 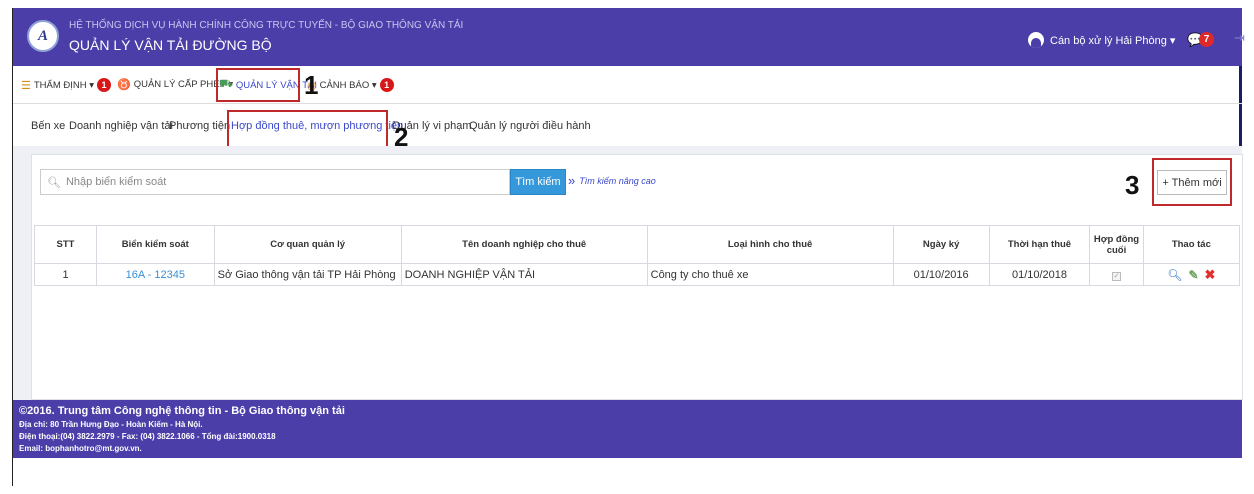 I want to click on view-icon: 🔍︎, so click(x=1174, y=275).